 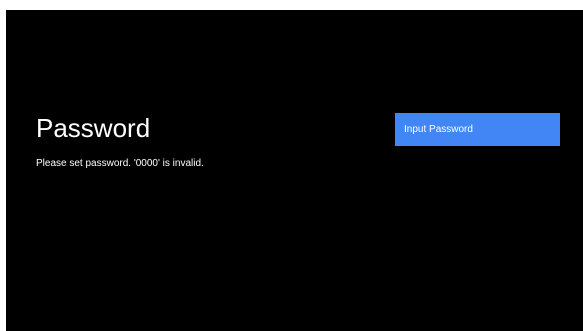 I want to click on page-title: Password, so click(x=93, y=128).